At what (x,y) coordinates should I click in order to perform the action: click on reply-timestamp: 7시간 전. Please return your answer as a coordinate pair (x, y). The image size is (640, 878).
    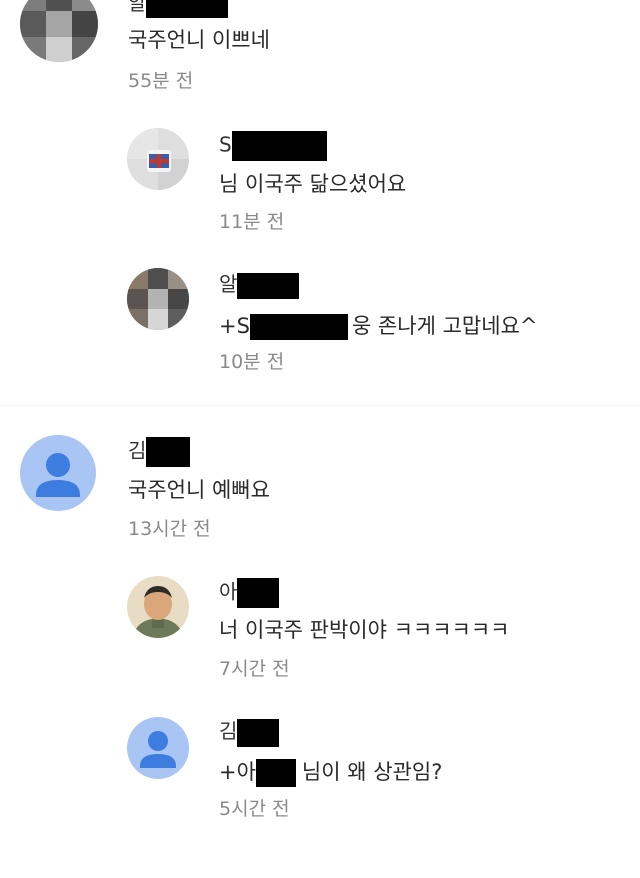
    Looking at the image, I should click on (254, 669).